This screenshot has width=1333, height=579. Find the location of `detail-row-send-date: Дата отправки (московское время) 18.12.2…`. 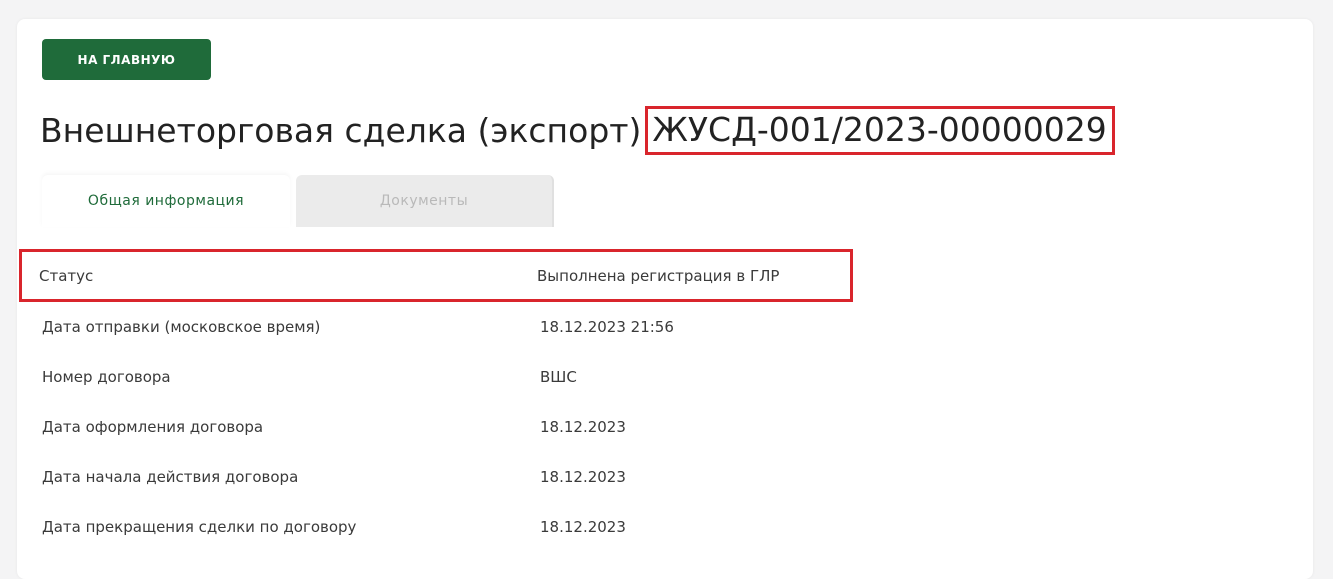

detail-row-send-date: Дата отправки (московское время) 18.12.2… is located at coordinates (472, 327).